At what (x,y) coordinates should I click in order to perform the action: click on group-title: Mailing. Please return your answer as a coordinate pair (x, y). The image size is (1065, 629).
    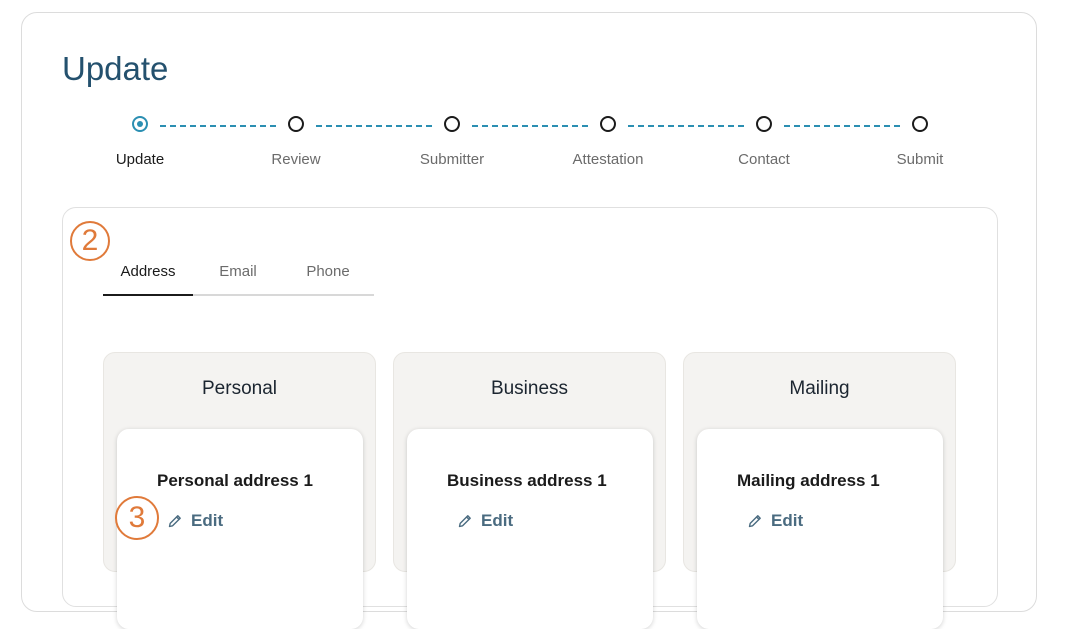
    Looking at the image, I should click on (819, 388).